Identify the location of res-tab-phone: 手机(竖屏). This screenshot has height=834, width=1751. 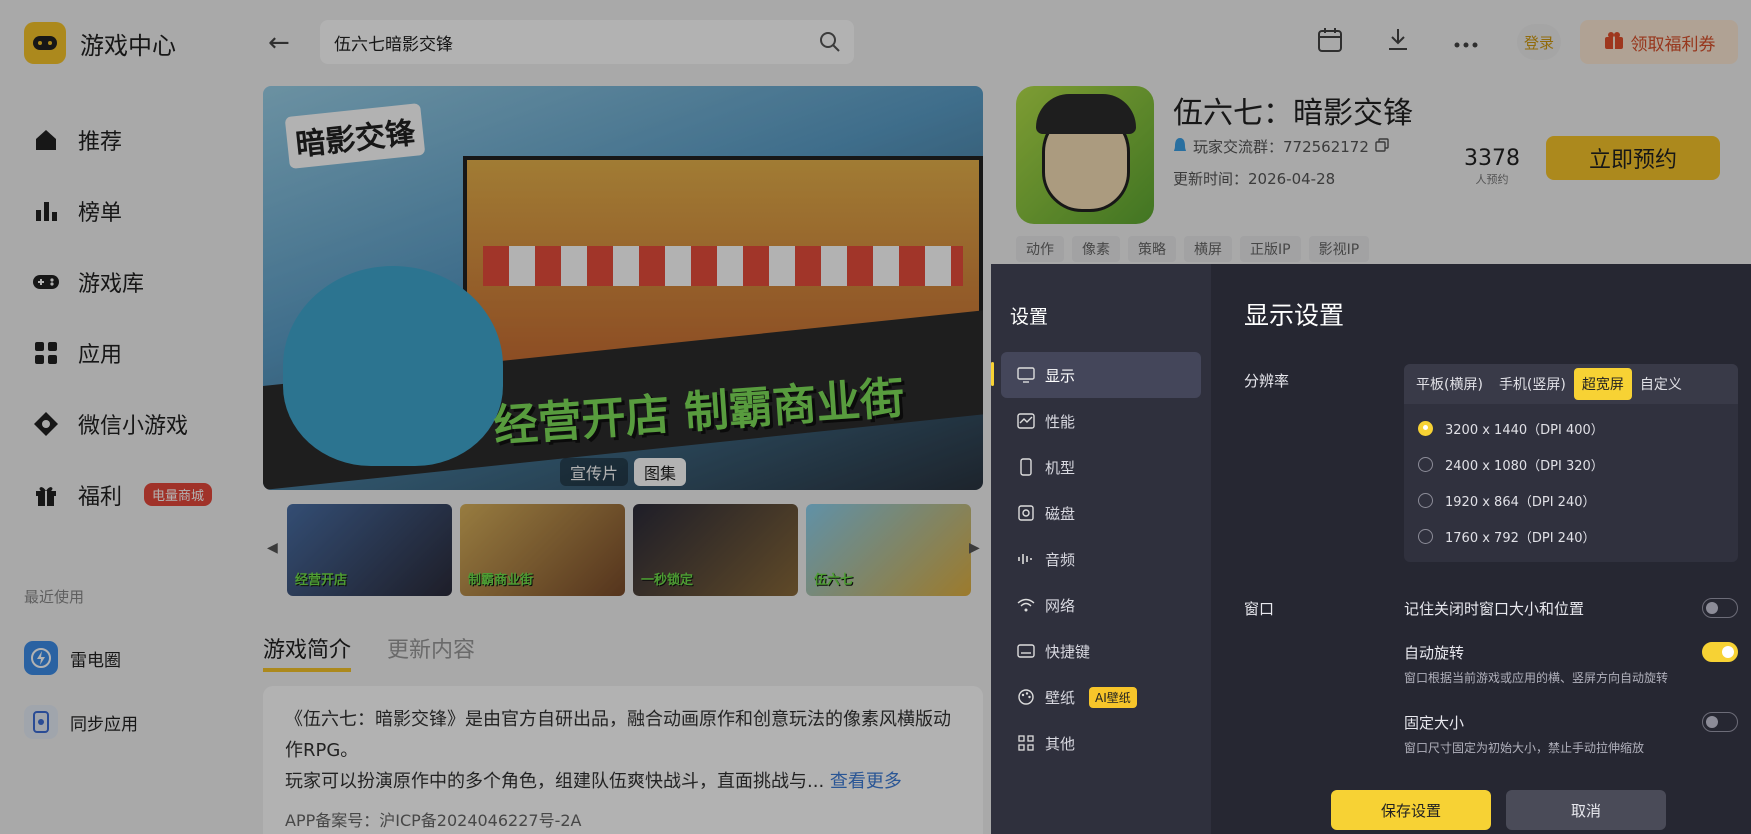
(1532, 384).